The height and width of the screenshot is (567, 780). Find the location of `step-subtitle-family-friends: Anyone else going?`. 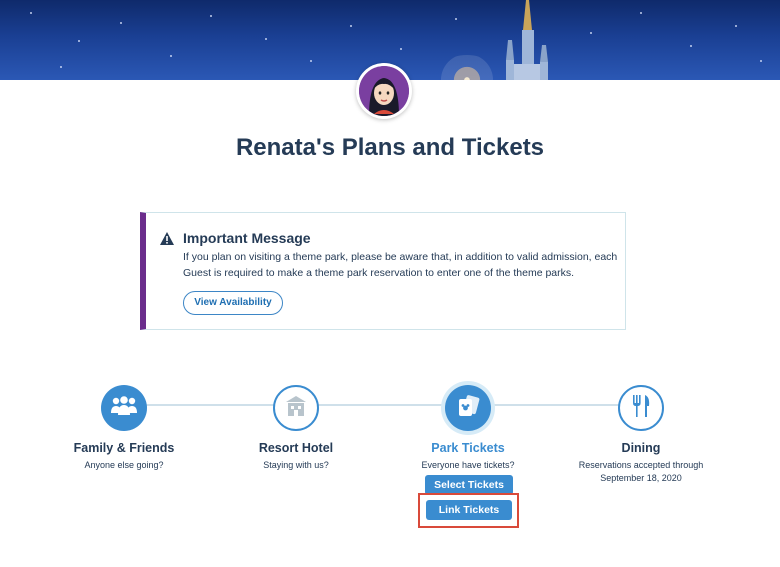

step-subtitle-family-friends: Anyone else going? is located at coordinates (124, 465).